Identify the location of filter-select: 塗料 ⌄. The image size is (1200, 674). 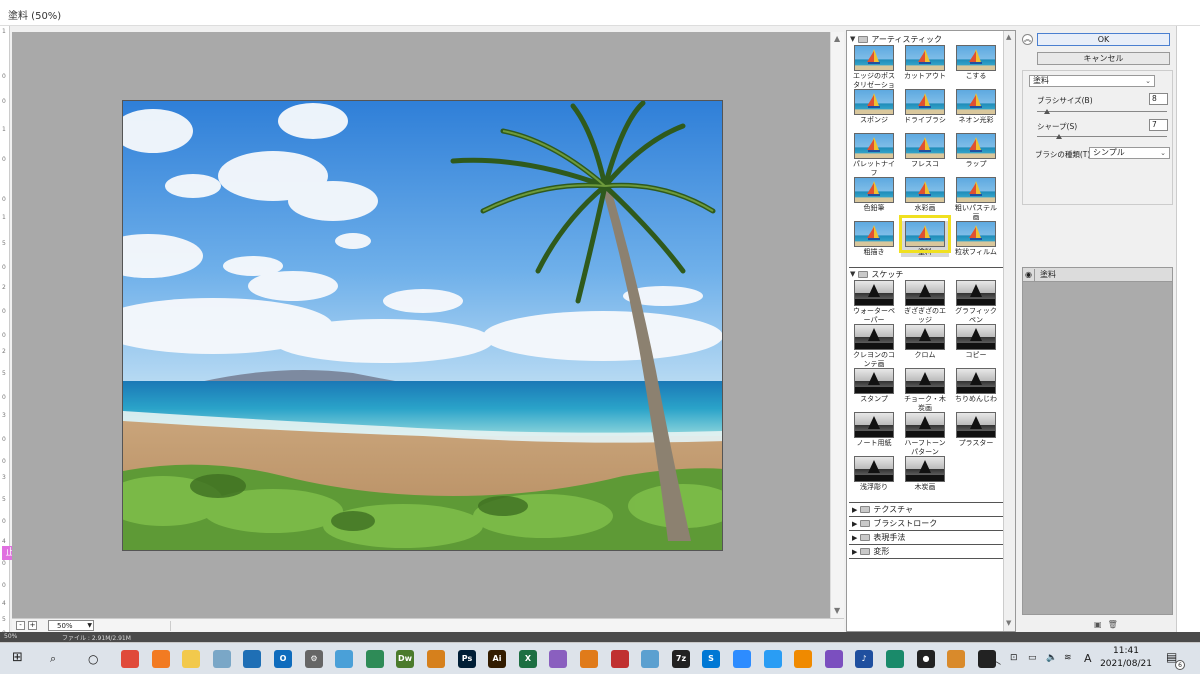
(1092, 81).